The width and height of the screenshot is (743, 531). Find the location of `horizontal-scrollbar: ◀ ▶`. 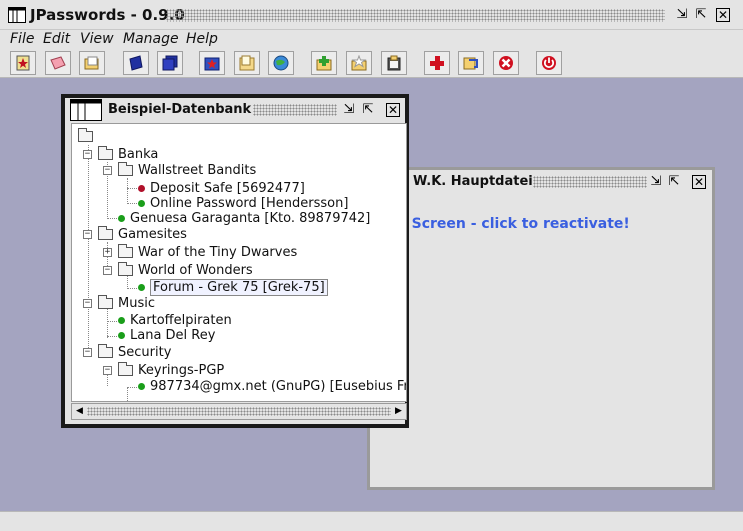

horizontal-scrollbar: ◀ ▶ is located at coordinates (239, 411).